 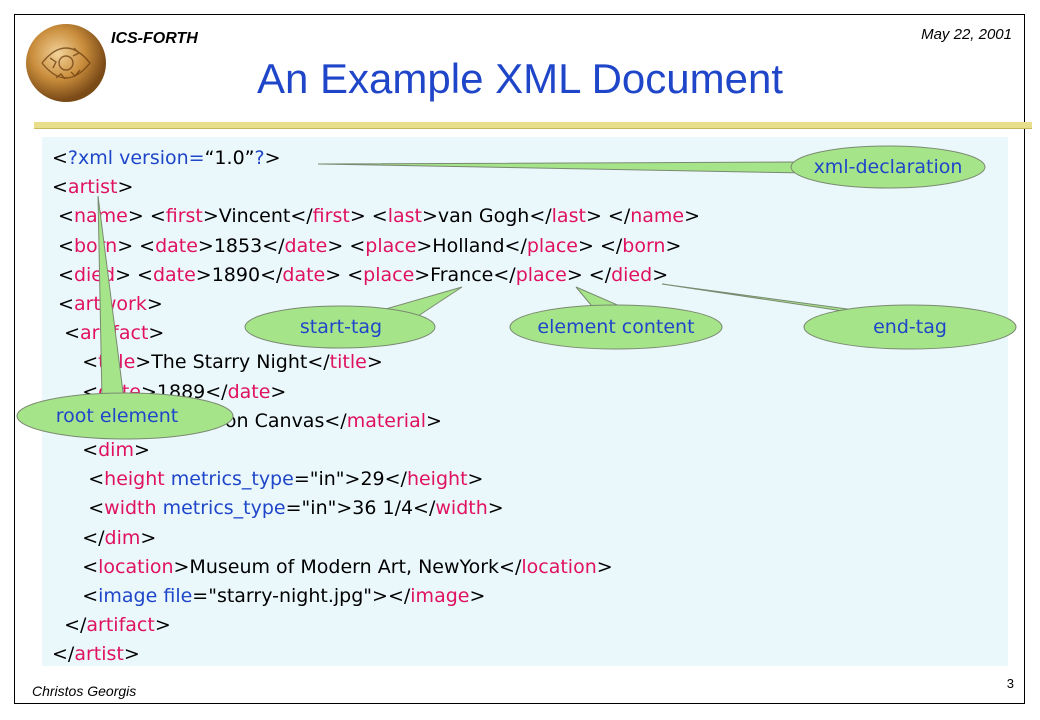 What do you see at coordinates (616, 327) in the screenshot?
I see `element-content-label: element content` at bounding box center [616, 327].